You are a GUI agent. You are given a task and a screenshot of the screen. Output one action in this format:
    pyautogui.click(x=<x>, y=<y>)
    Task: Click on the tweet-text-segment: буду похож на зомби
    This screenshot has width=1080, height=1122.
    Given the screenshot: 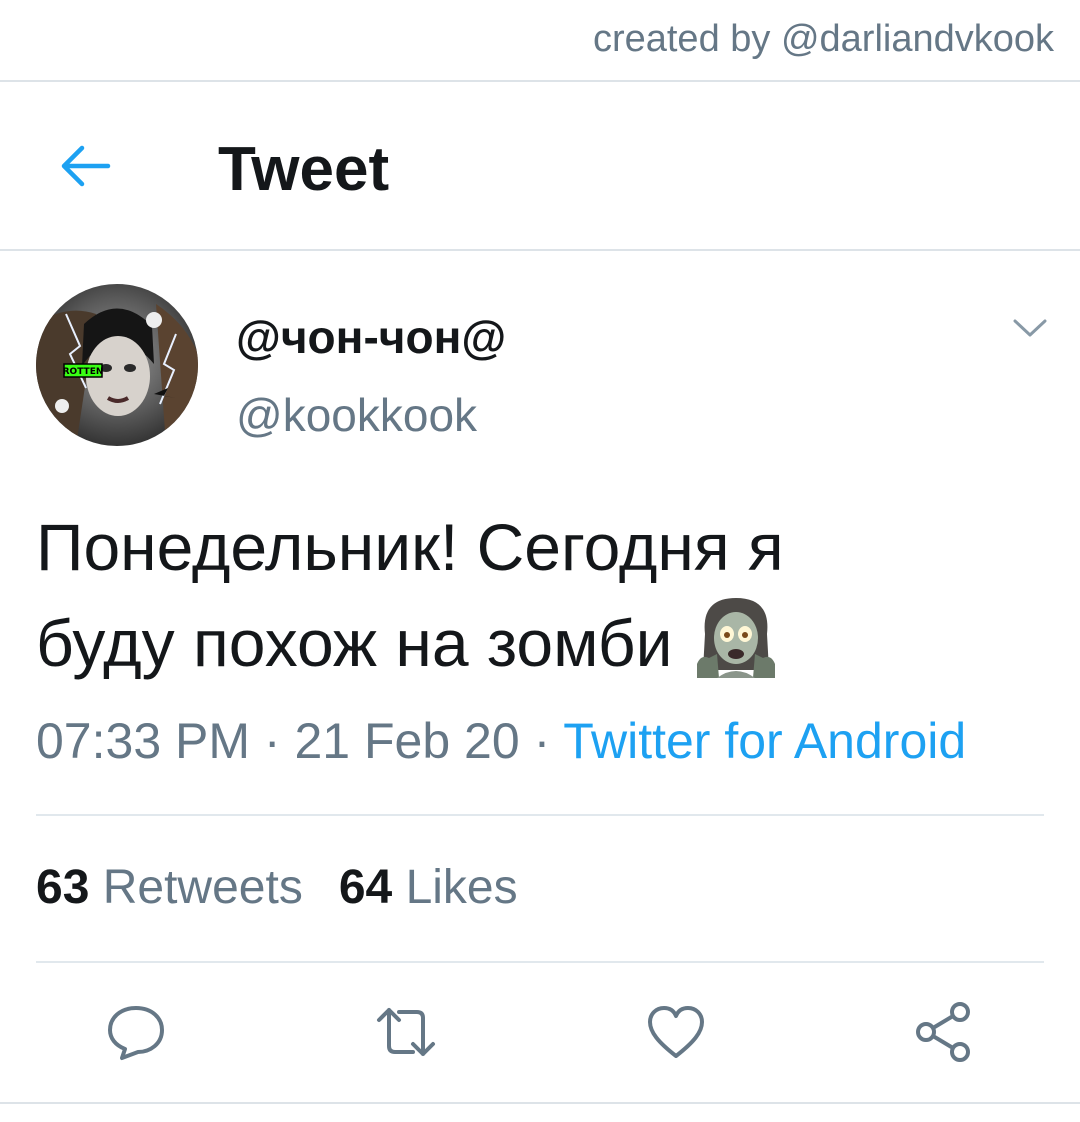 What is the action you would take?
    pyautogui.click(x=354, y=643)
    